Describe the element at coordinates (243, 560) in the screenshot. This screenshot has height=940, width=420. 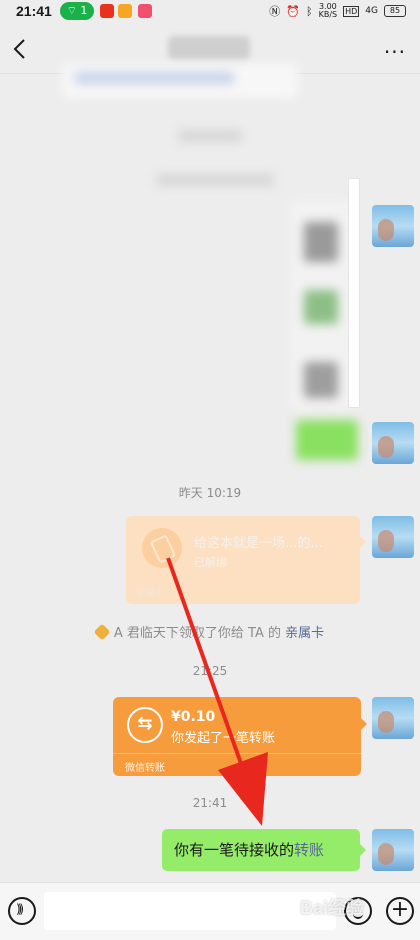
I see `family-card-message: 给这本就是一场...的... 已解绑 亲属卡` at that location.